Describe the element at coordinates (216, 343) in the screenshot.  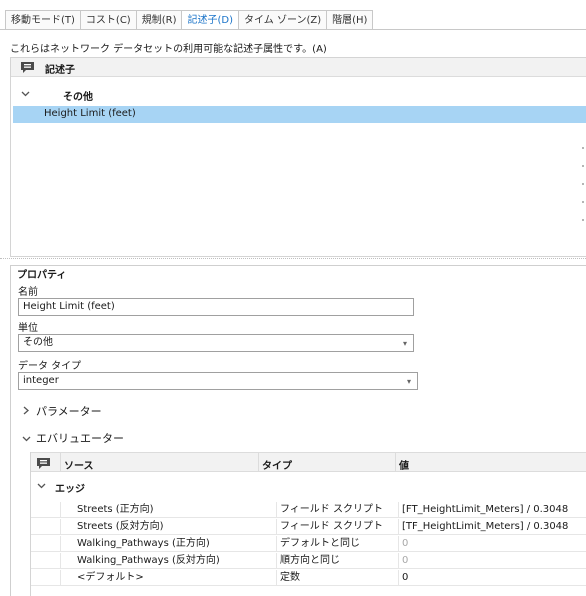
I see `units-select: その他 ▾` at that location.